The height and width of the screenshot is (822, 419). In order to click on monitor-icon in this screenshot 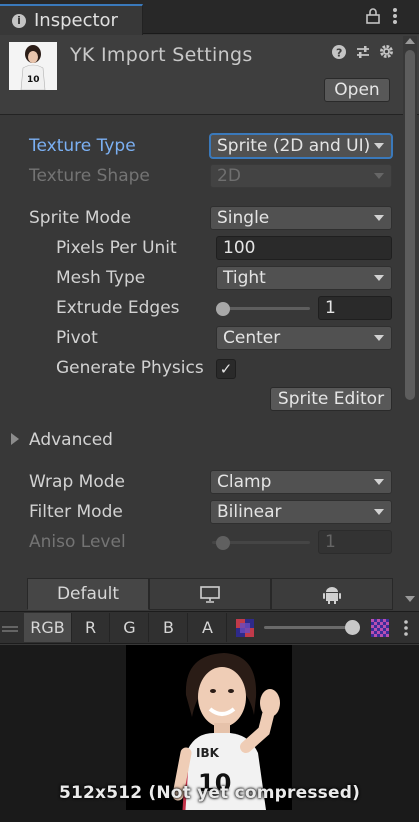, I will do `click(210, 594)`.